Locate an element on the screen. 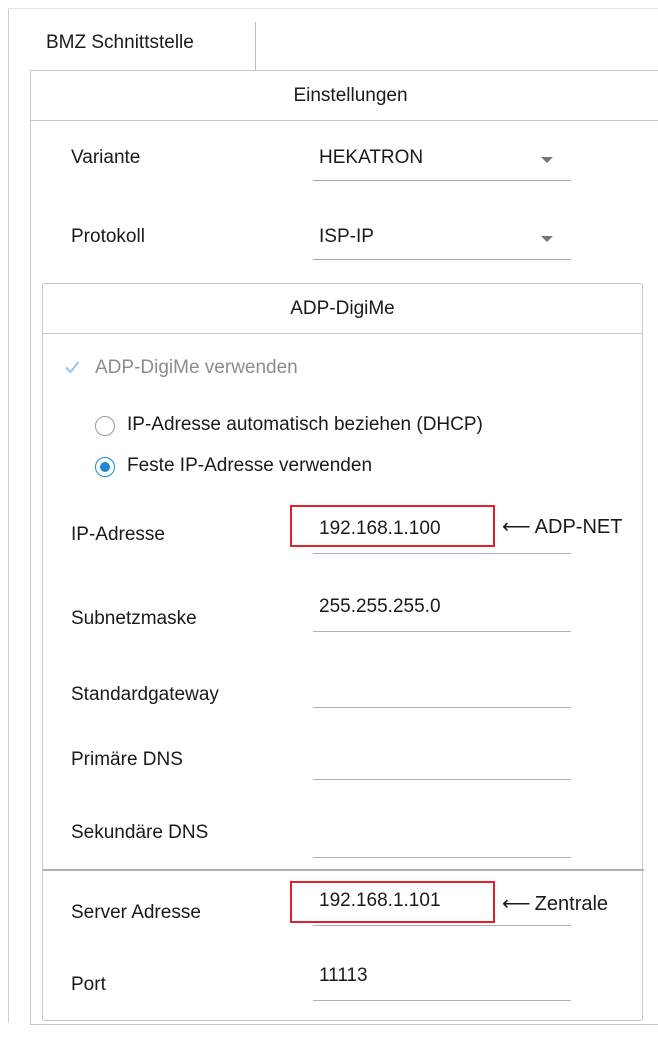 The width and height of the screenshot is (658, 1040). radio-static-circle is located at coordinates (105, 467).